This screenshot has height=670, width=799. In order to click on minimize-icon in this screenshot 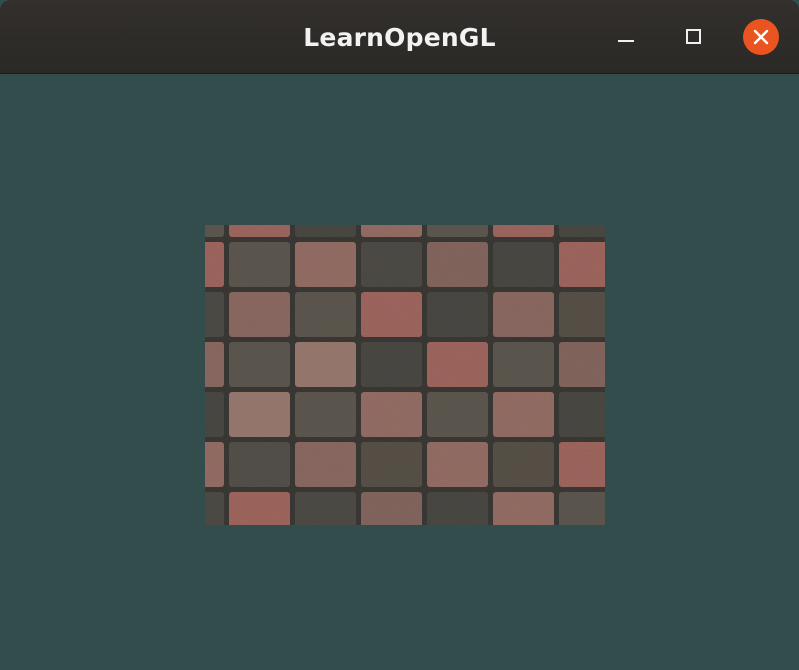, I will do `click(626, 41)`.